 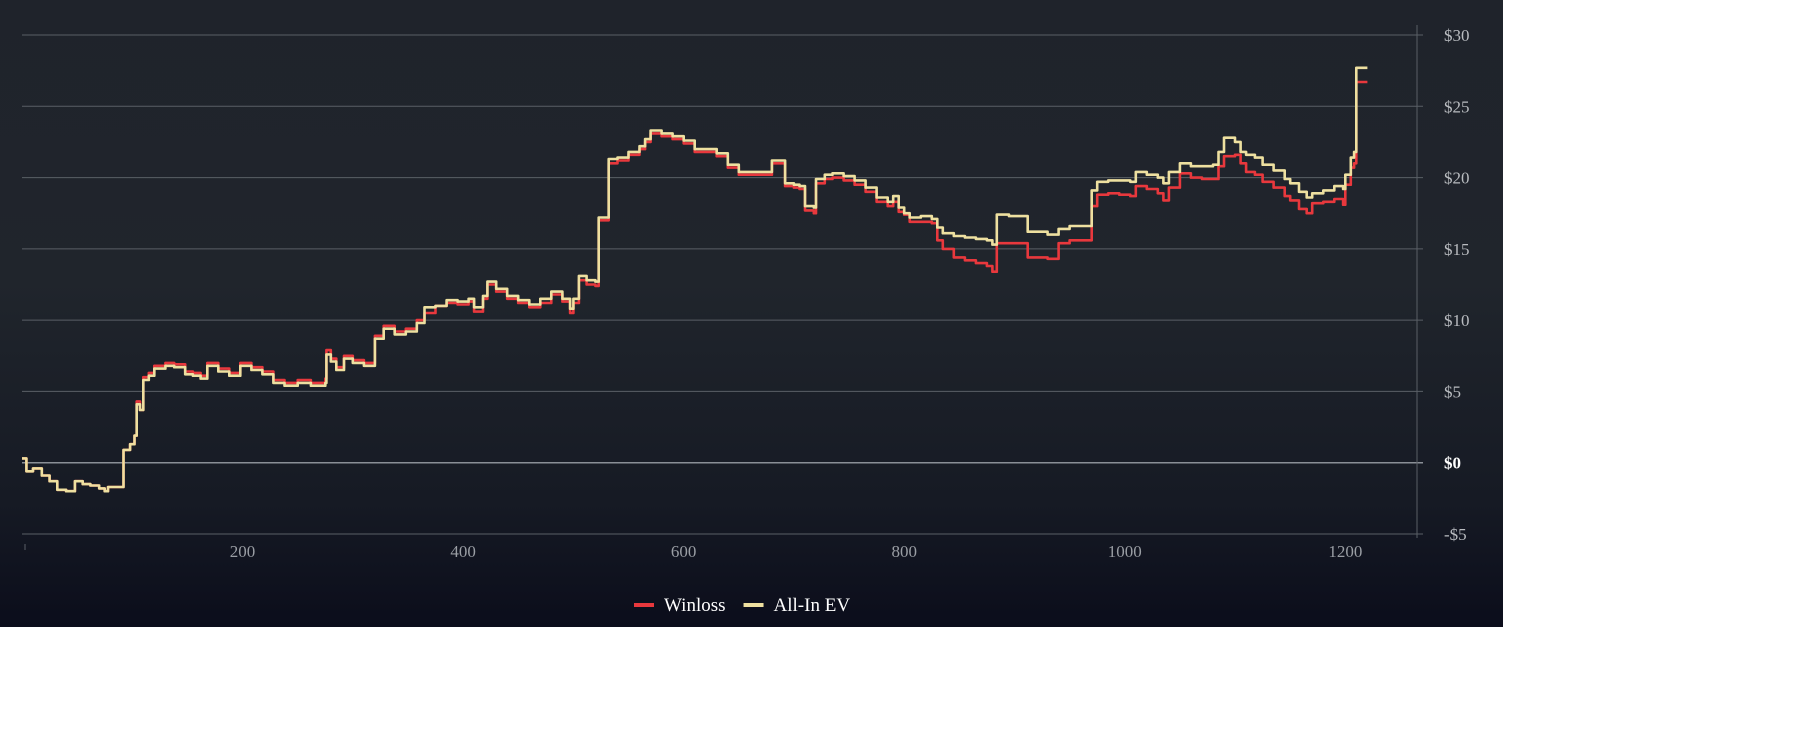 What do you see at coordinates (1345, 551) in the screenshot?
I see `x-tick-label: 1200` at bounding box center [1345, 551].